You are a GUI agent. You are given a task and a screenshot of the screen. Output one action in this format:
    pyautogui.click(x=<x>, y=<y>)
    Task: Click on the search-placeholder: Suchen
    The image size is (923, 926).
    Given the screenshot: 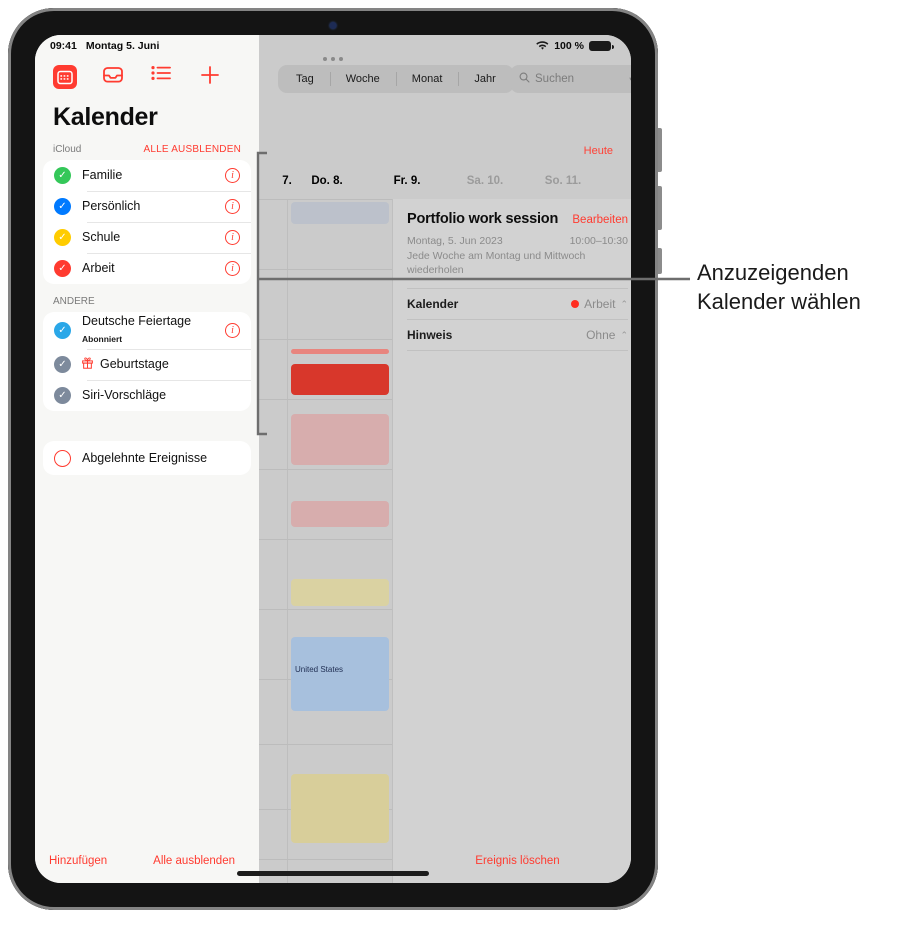 What is the action you would take?
    pyautogui.click(x=555, y=79)
    